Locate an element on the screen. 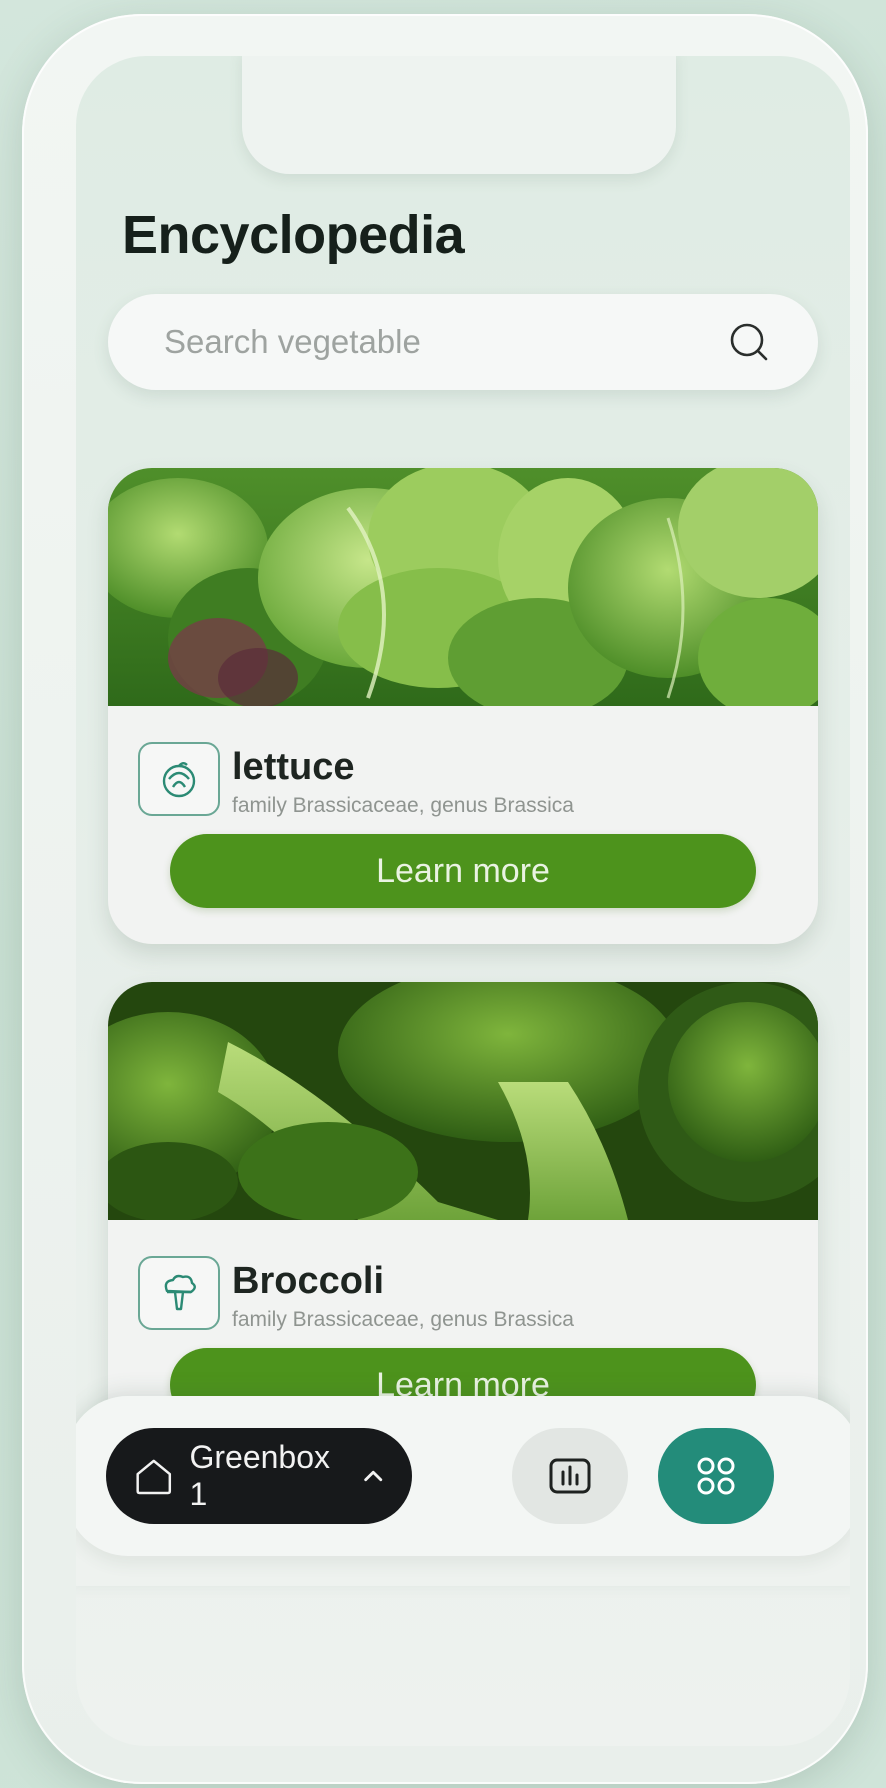  bottom-navigation: Greenbox 1 is located at coordinates (463, 1491).